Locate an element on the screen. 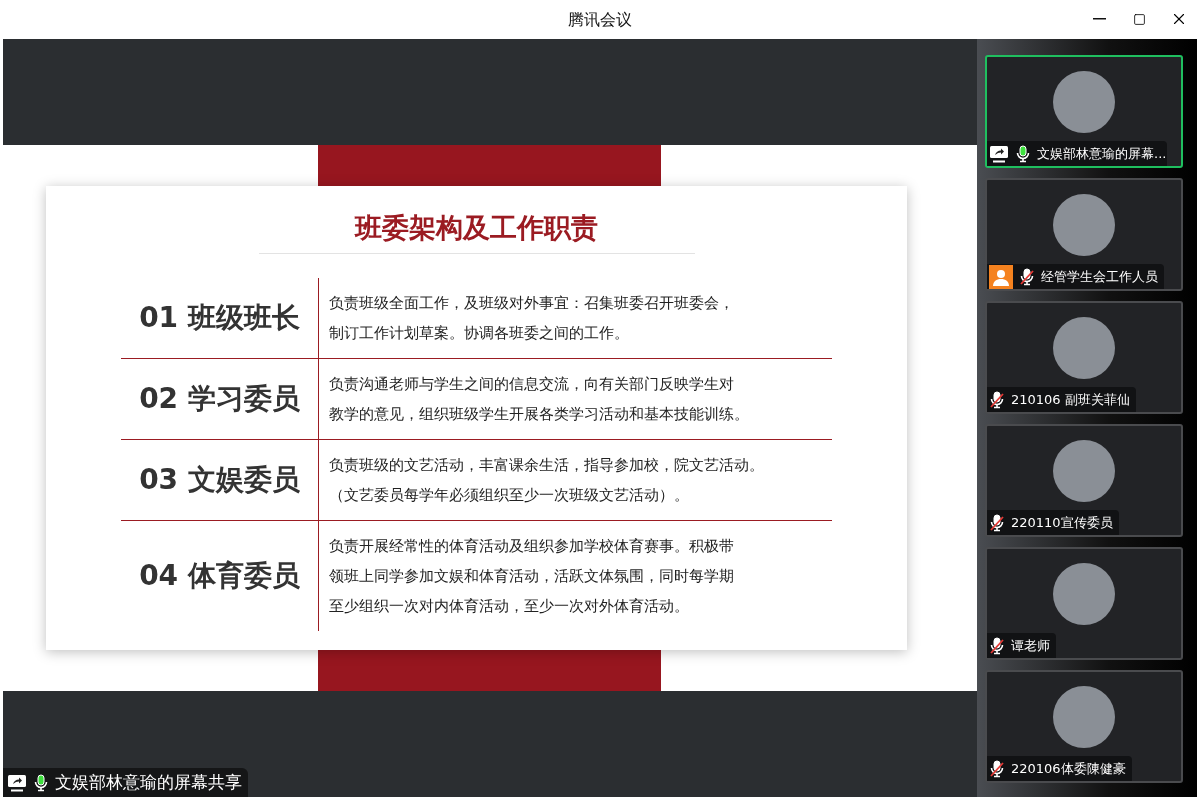 This screenshot has width=1200, height=800. participant-name: 210106 副班关菲仙 is located at coordinates (1070, 399).